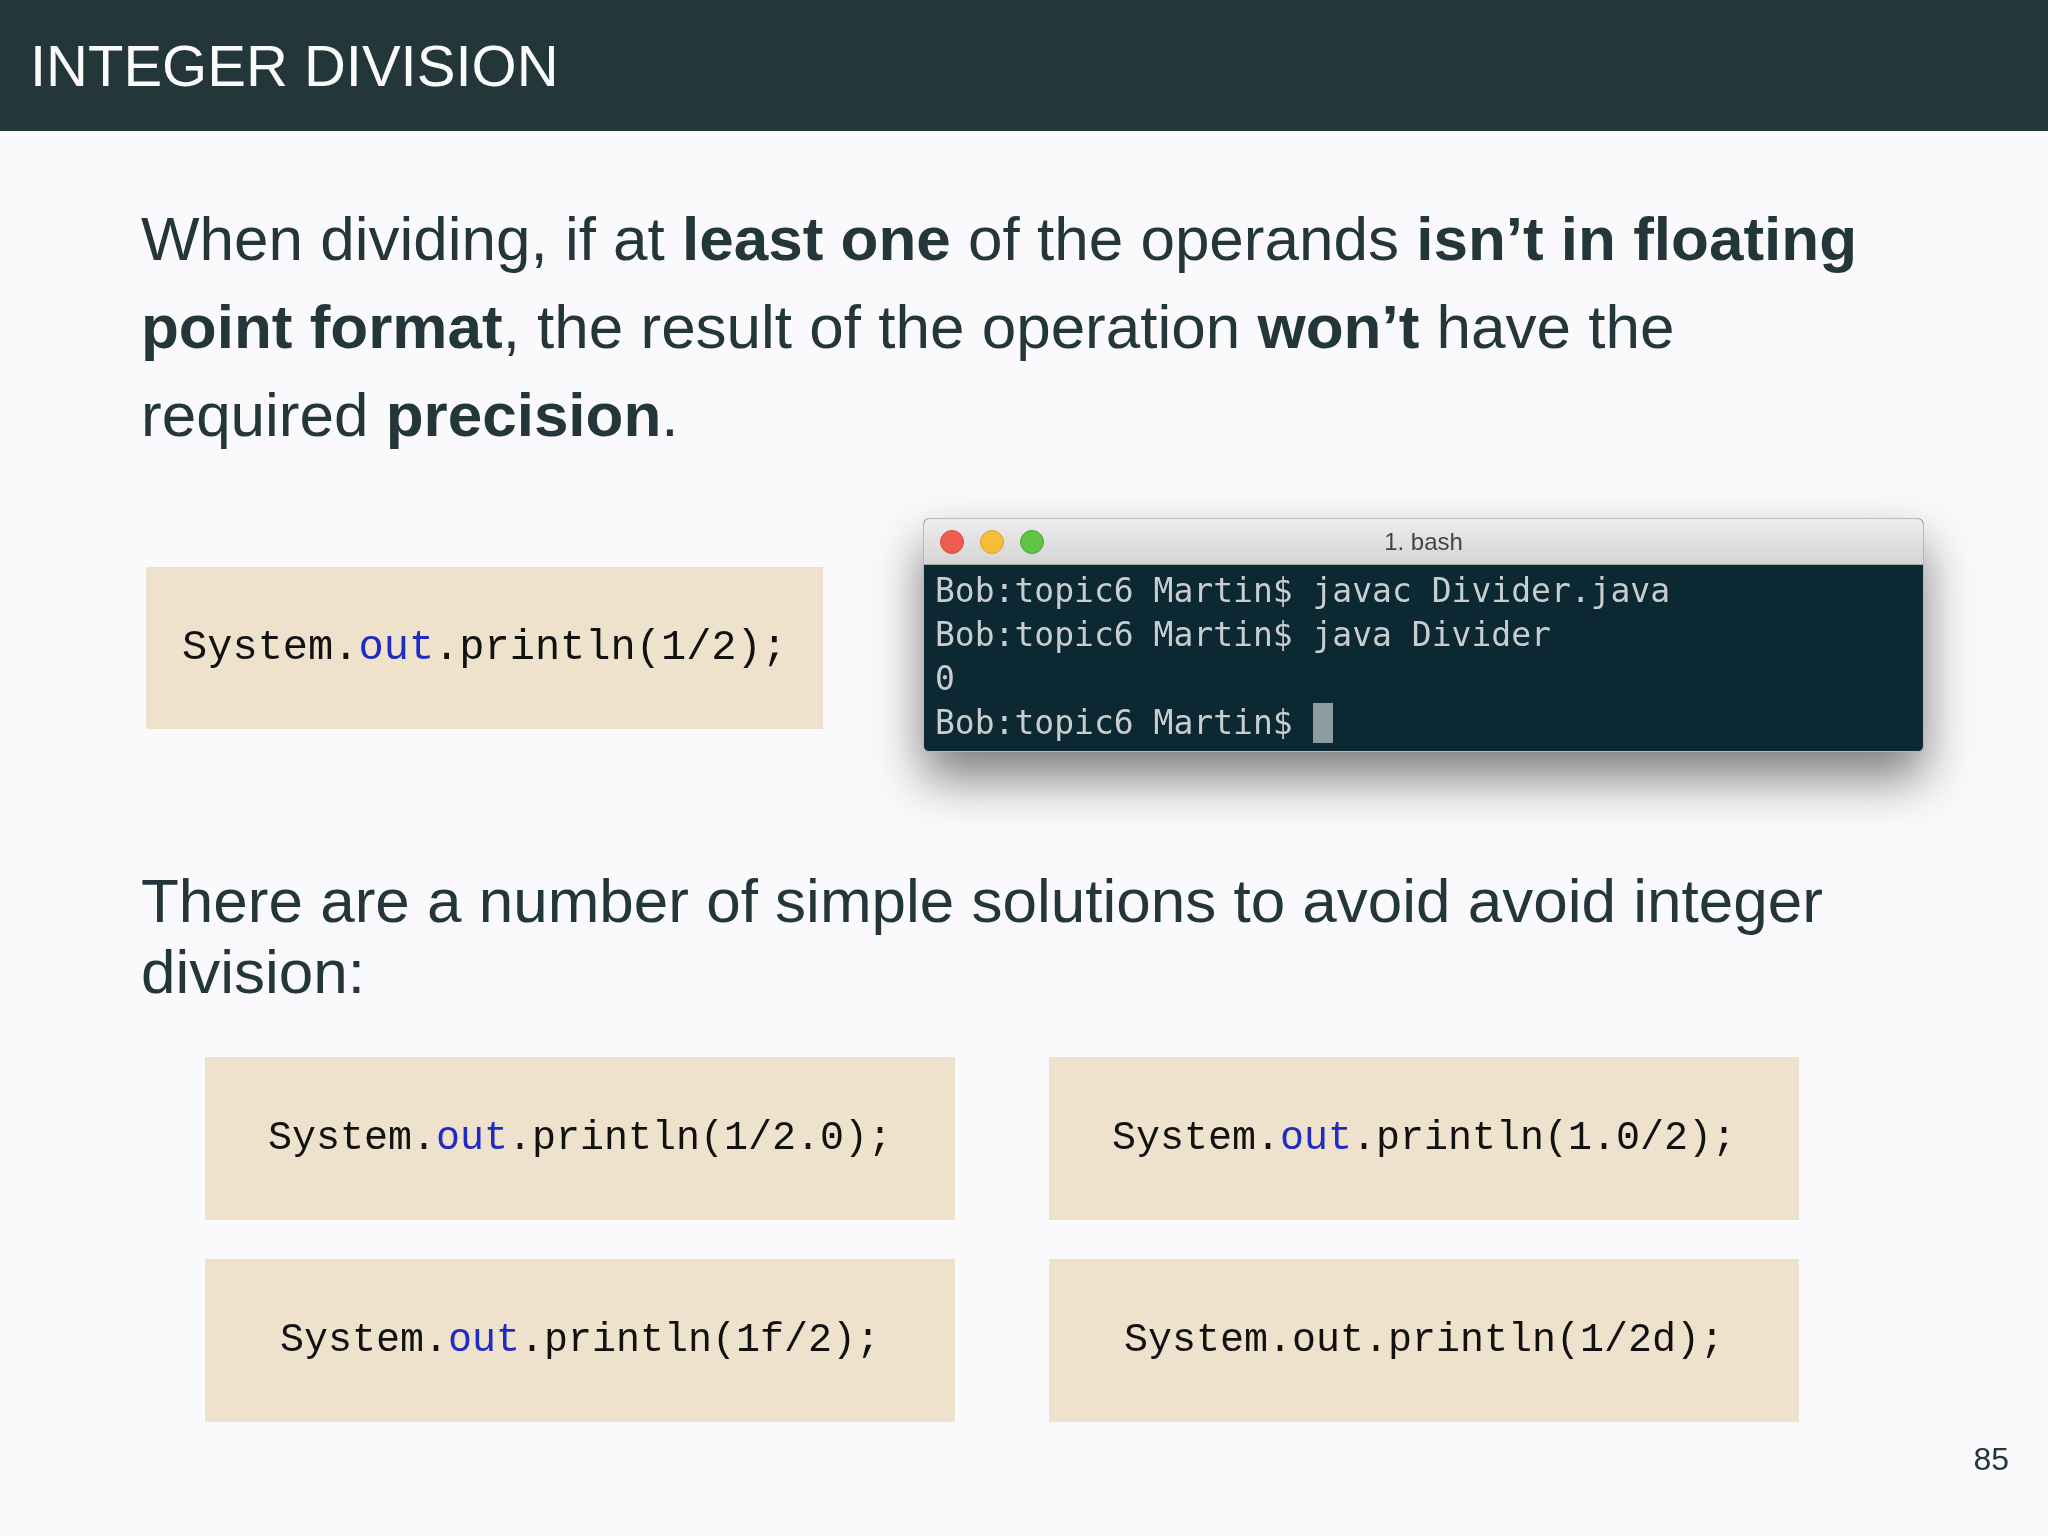 This screenshot has height=1536, width=2048. Describe the element at coordinates (992, 542) in the screenshot. I see `window-minimize-icon` at that location.